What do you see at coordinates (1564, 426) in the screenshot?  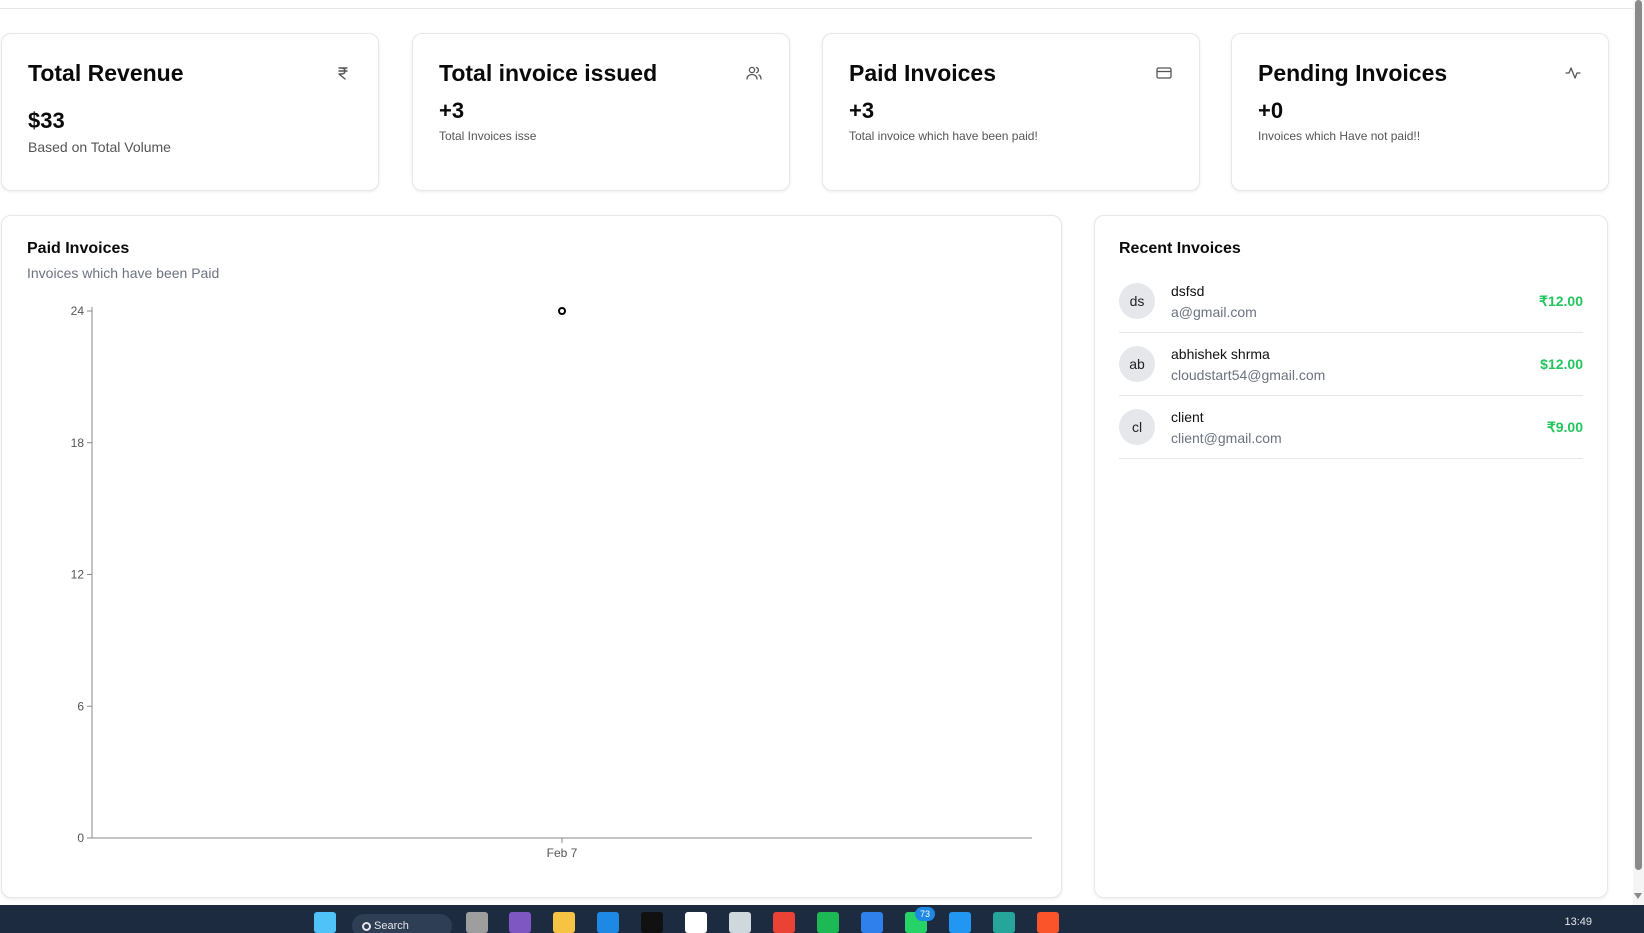 I see `invoice-amount: ₹9.00` at bounding box center [1564, 426].